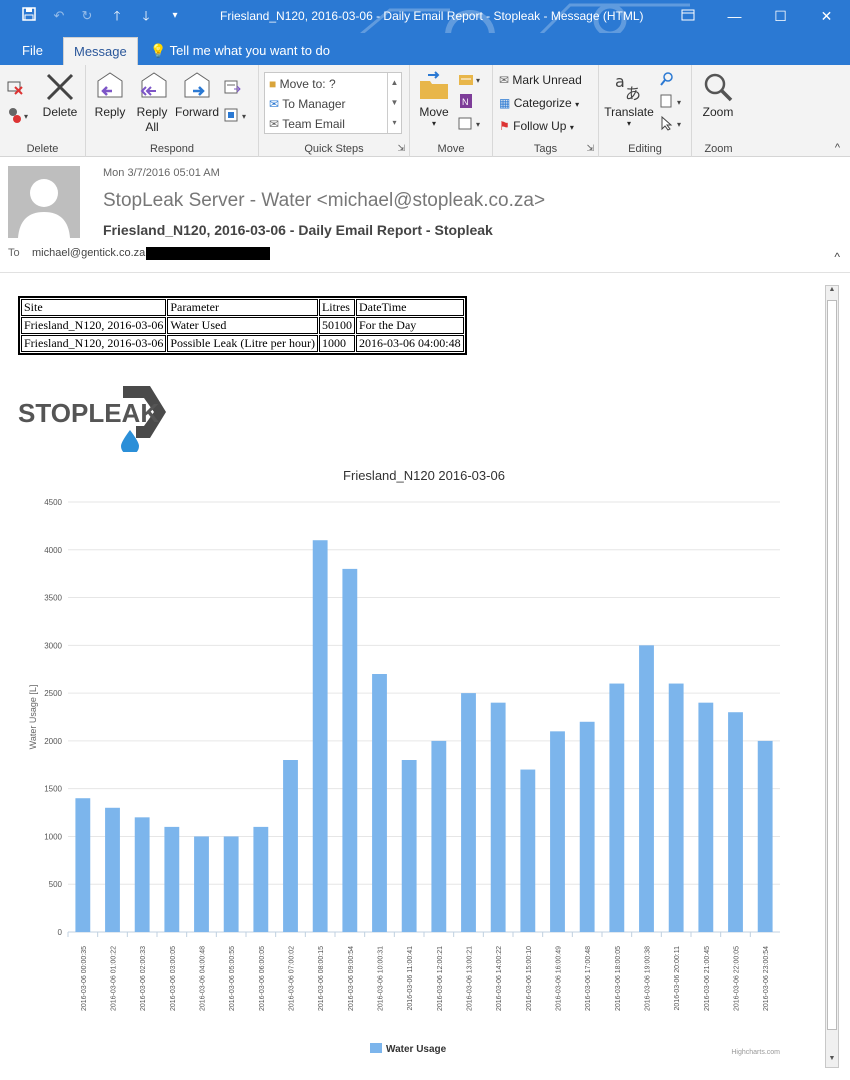  What do you see at coordinates (832, 665) in the screenshot?
I see `scroll-thumb` at bounding box center [832, 665].